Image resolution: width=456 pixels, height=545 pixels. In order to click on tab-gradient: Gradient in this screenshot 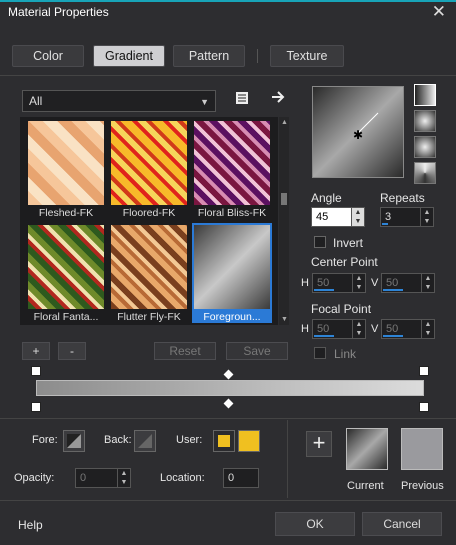, I will do `click(129, 56)`.